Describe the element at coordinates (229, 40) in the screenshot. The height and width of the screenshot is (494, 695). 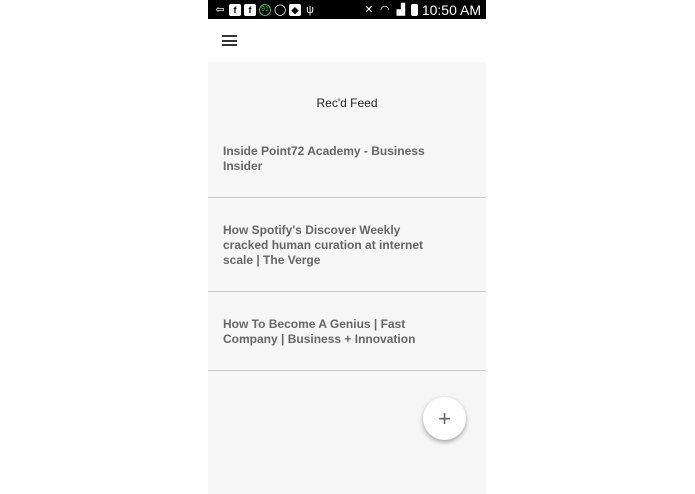
I see `hamburger-menu-icon` at that location.